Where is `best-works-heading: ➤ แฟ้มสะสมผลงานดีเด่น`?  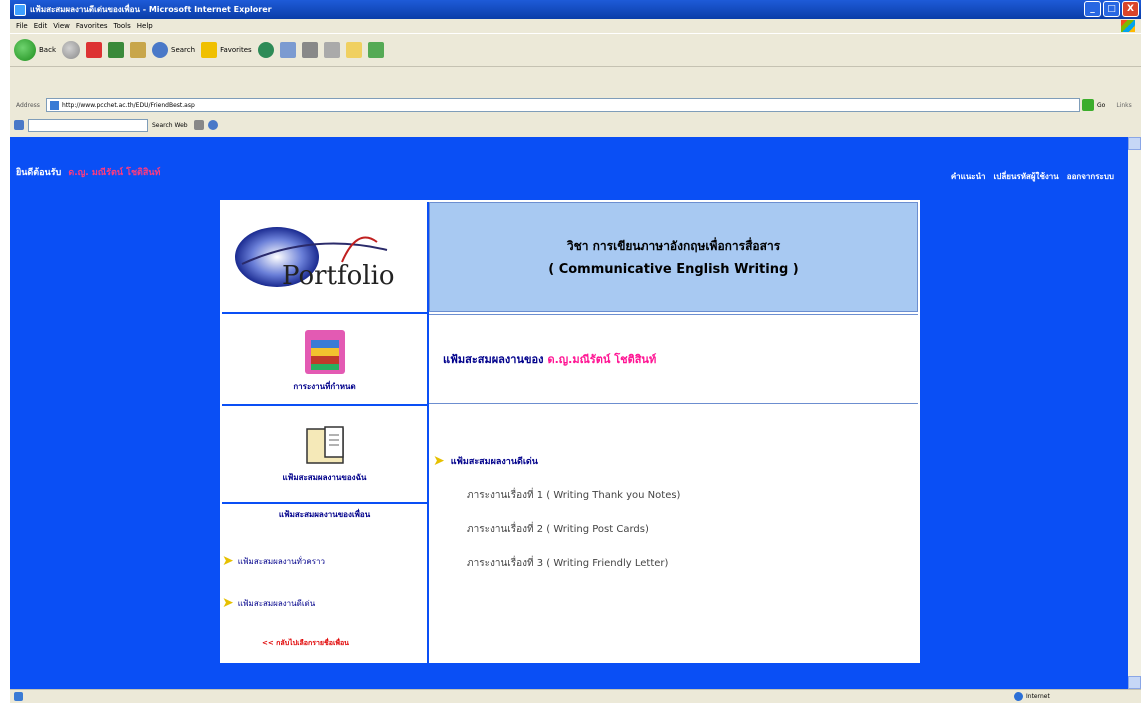
best-works-heading: ➤ แฟ้มสะสมผลงานดีเด่น is located at coordinates (485, 461).